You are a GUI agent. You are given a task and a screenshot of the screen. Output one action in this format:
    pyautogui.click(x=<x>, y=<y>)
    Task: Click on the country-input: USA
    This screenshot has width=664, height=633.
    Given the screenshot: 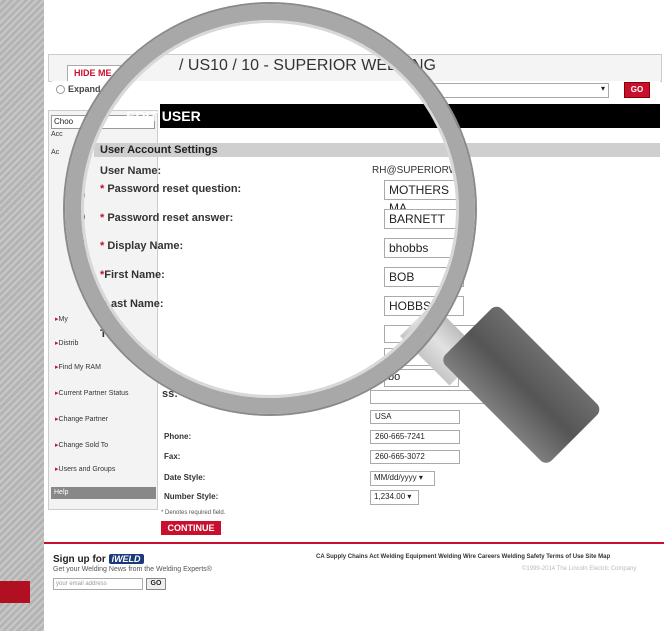 What is the action you would take?
    pyautogui.click(x=415, y=417)
    